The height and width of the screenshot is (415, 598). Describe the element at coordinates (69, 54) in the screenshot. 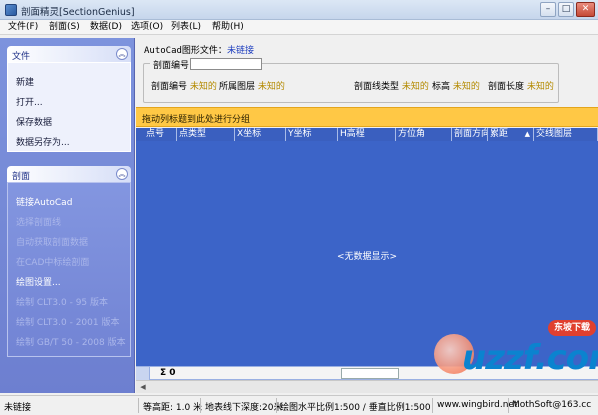

I see `file-panel-header: 文件 ︽` at that location.